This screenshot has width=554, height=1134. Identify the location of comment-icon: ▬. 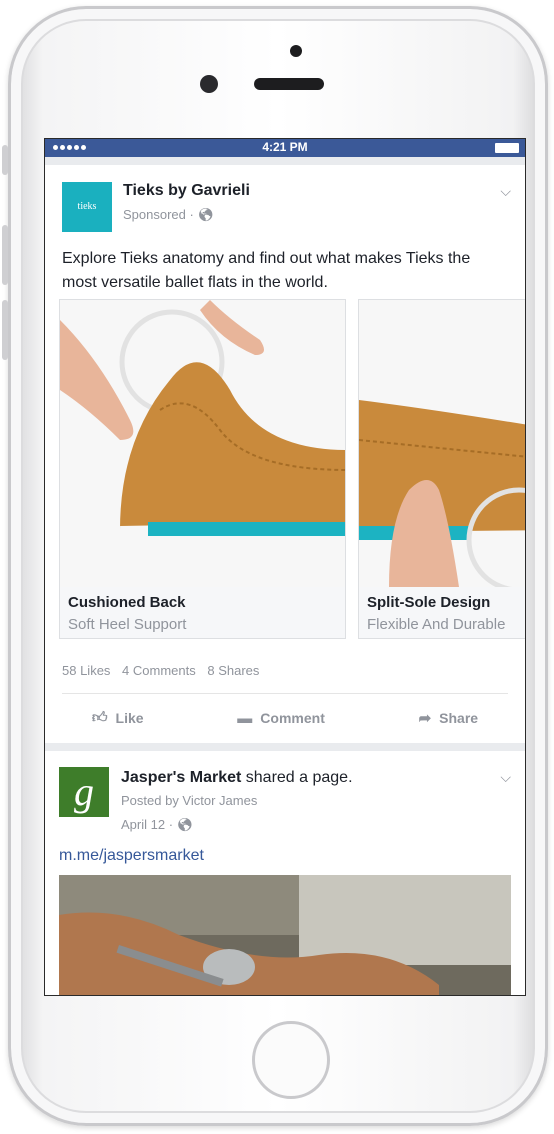
(245, 718).